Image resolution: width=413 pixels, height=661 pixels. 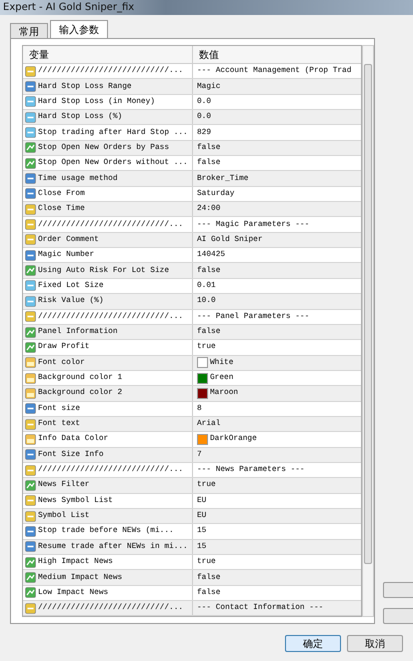 What do you see at coordinates (313, 643) in the screenshot?
I see `dialog-button: 确定` at bounding box center [313, 643].